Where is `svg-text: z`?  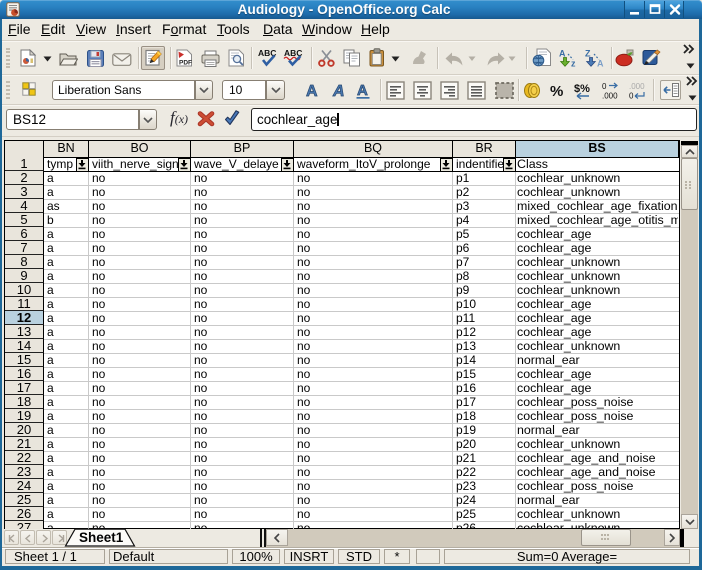 svg-text: z is located at coordinates (573, 63).